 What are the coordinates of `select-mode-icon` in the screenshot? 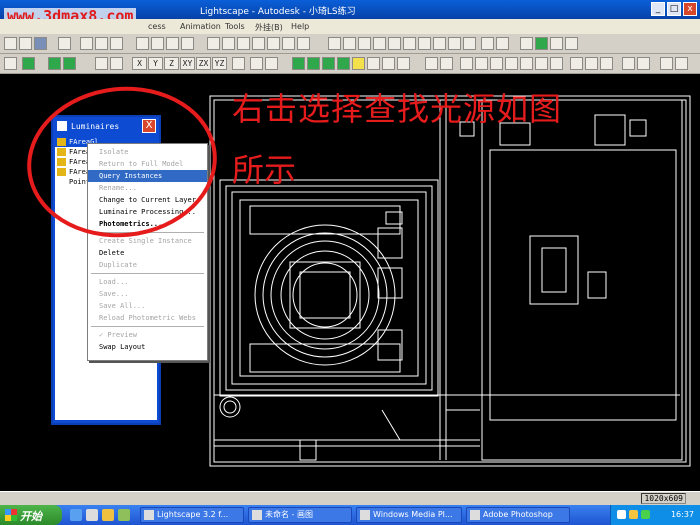 It's located at (142, 43).